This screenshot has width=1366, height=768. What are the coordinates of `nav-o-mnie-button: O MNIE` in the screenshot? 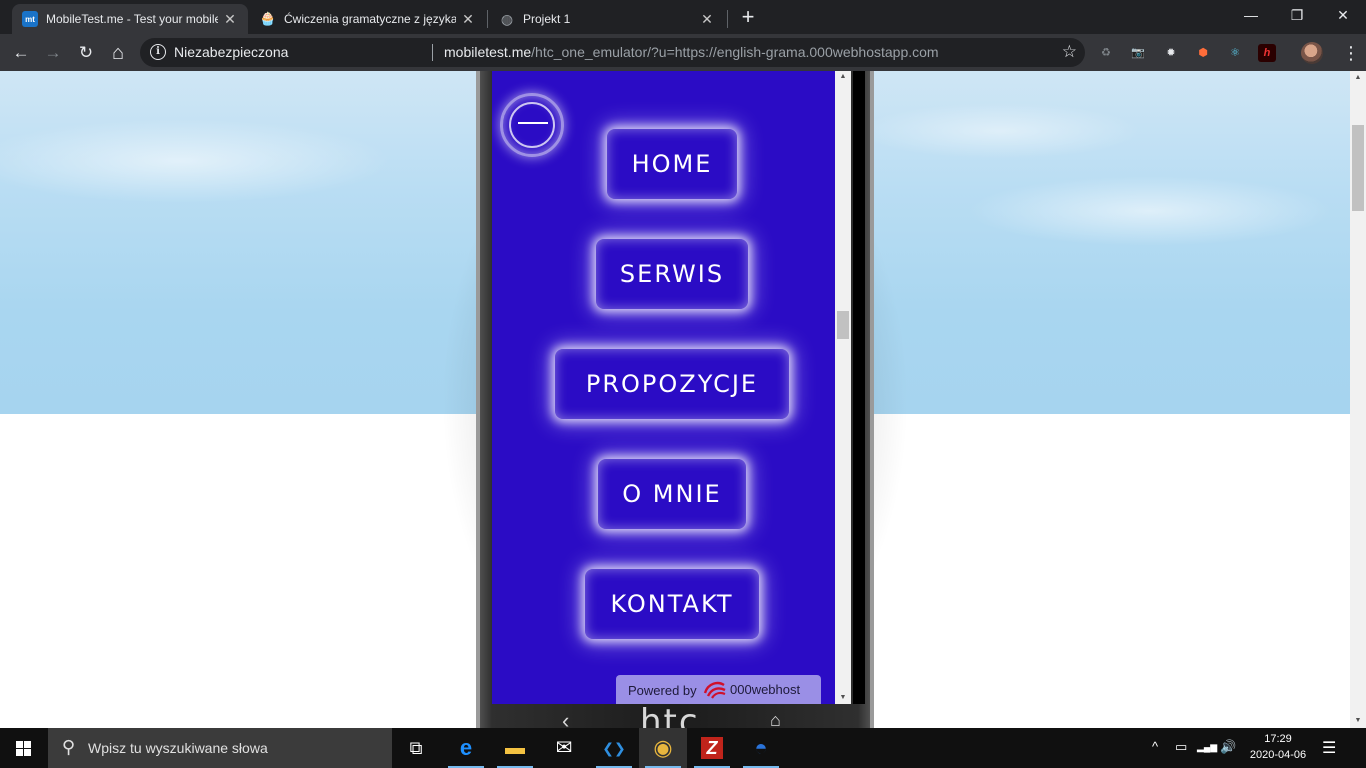 It's located at (672, 494).